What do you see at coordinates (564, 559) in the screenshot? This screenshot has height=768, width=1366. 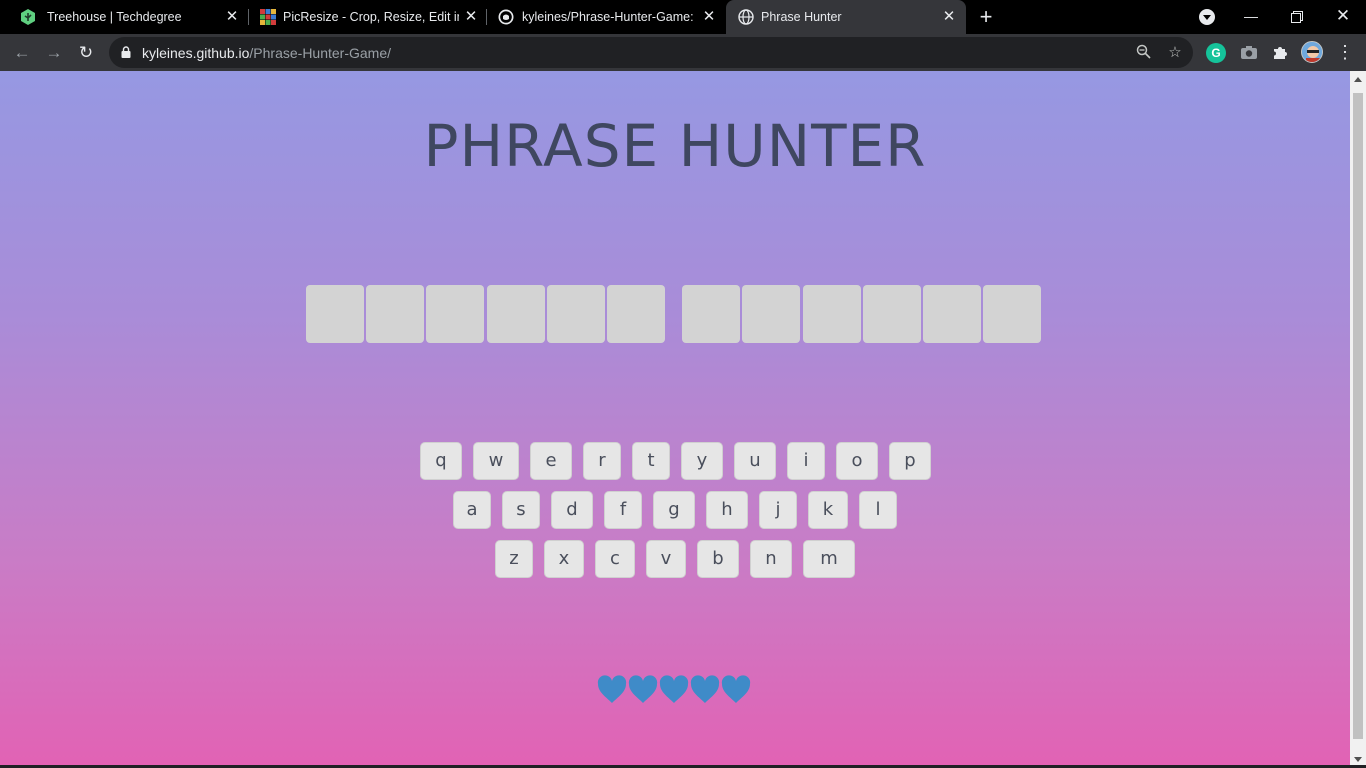 I see `key-x: x` at bounding box center [564, 559].